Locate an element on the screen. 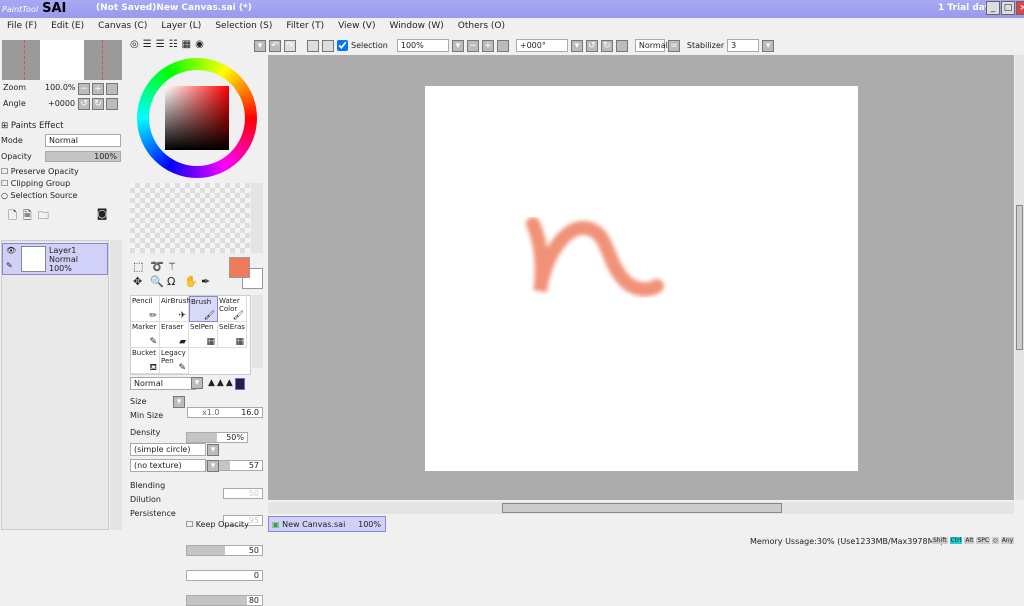  angle-dropdown-button: ▾ is located at coordinates (576, 45).